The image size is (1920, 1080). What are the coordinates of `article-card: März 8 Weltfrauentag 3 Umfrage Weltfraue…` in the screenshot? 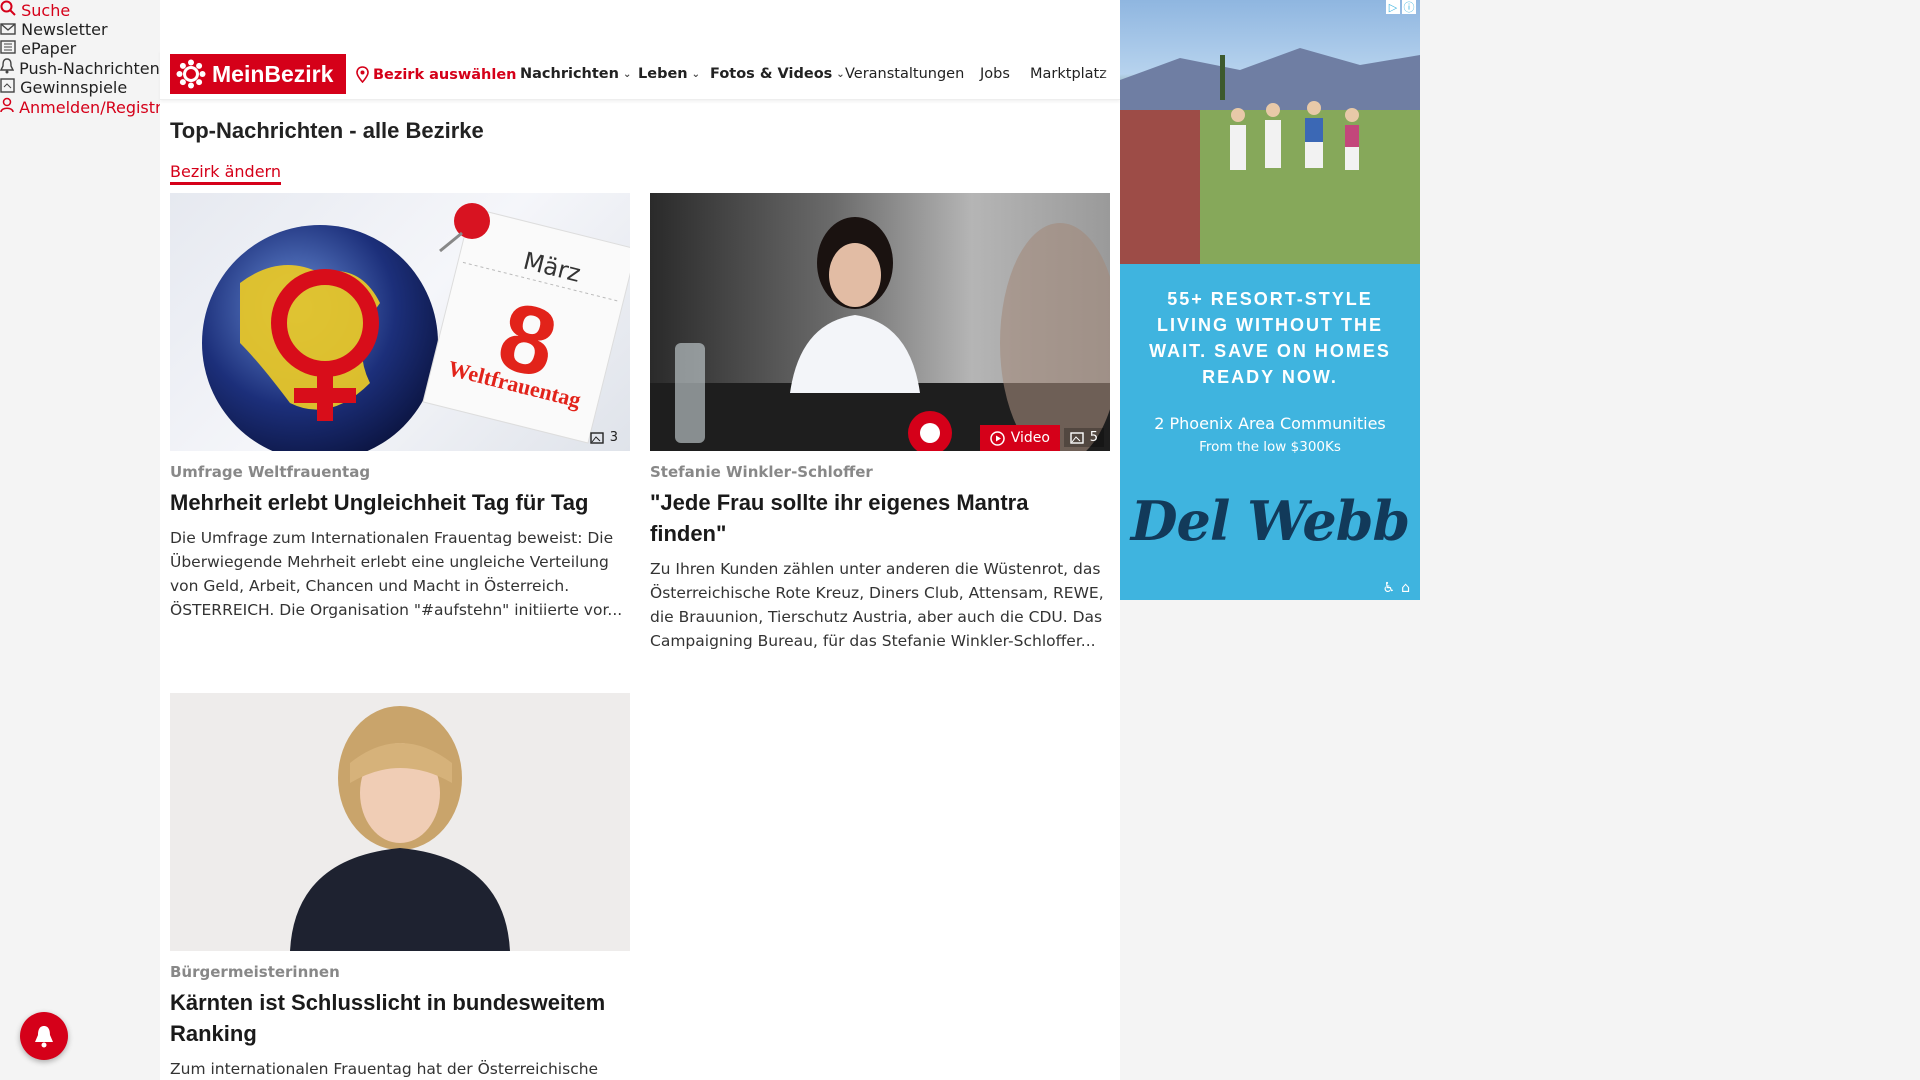 It's located at (400, 407).